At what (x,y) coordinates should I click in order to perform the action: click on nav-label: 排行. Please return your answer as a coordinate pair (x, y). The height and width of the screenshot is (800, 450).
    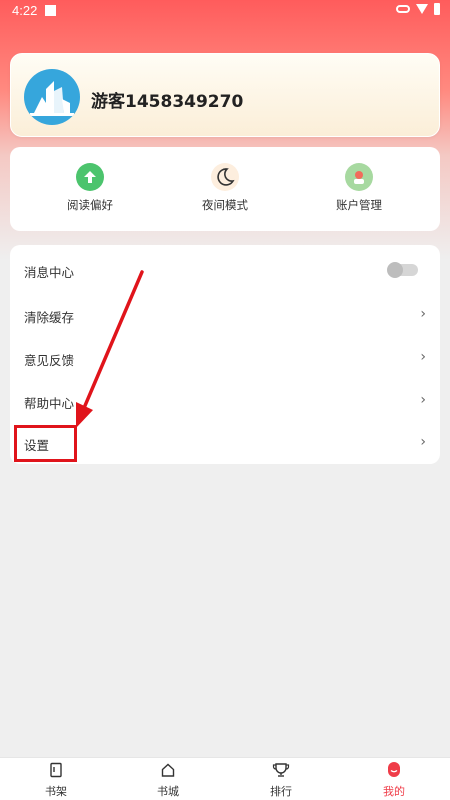
    Looking at the image, I should click on (281, 791).